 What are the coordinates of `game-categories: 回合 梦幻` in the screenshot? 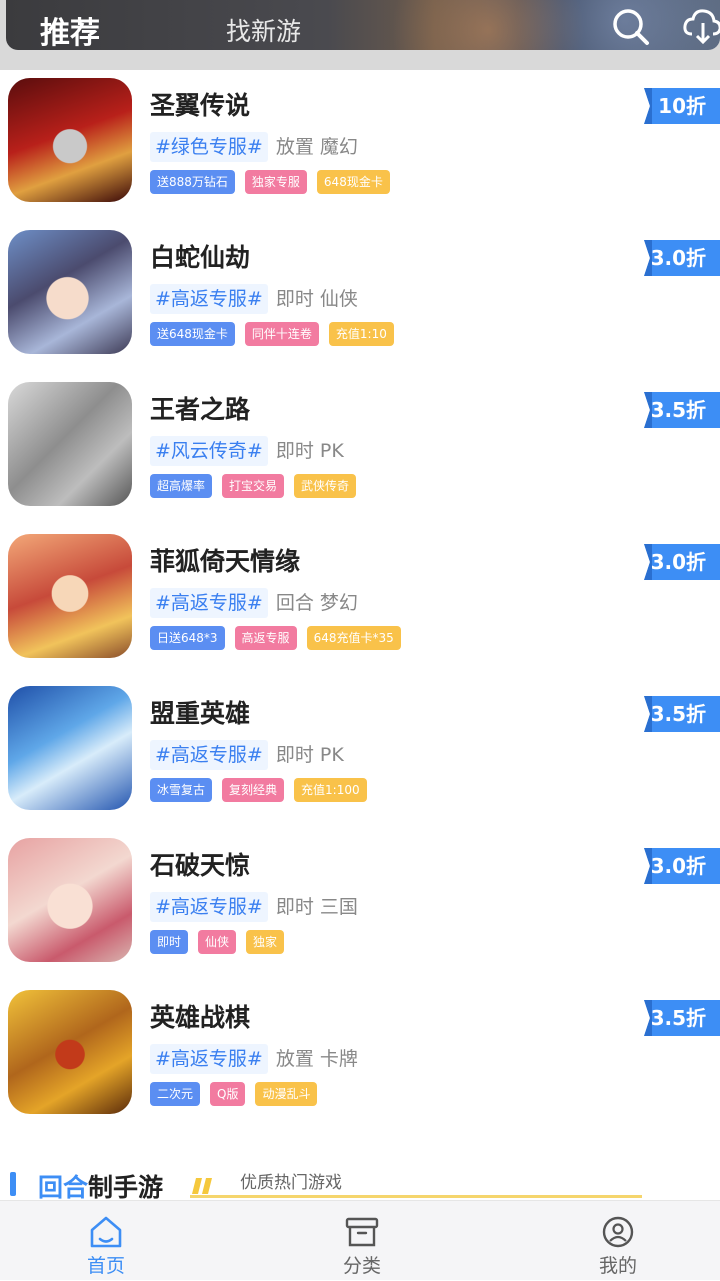 It's located at (316, 603).